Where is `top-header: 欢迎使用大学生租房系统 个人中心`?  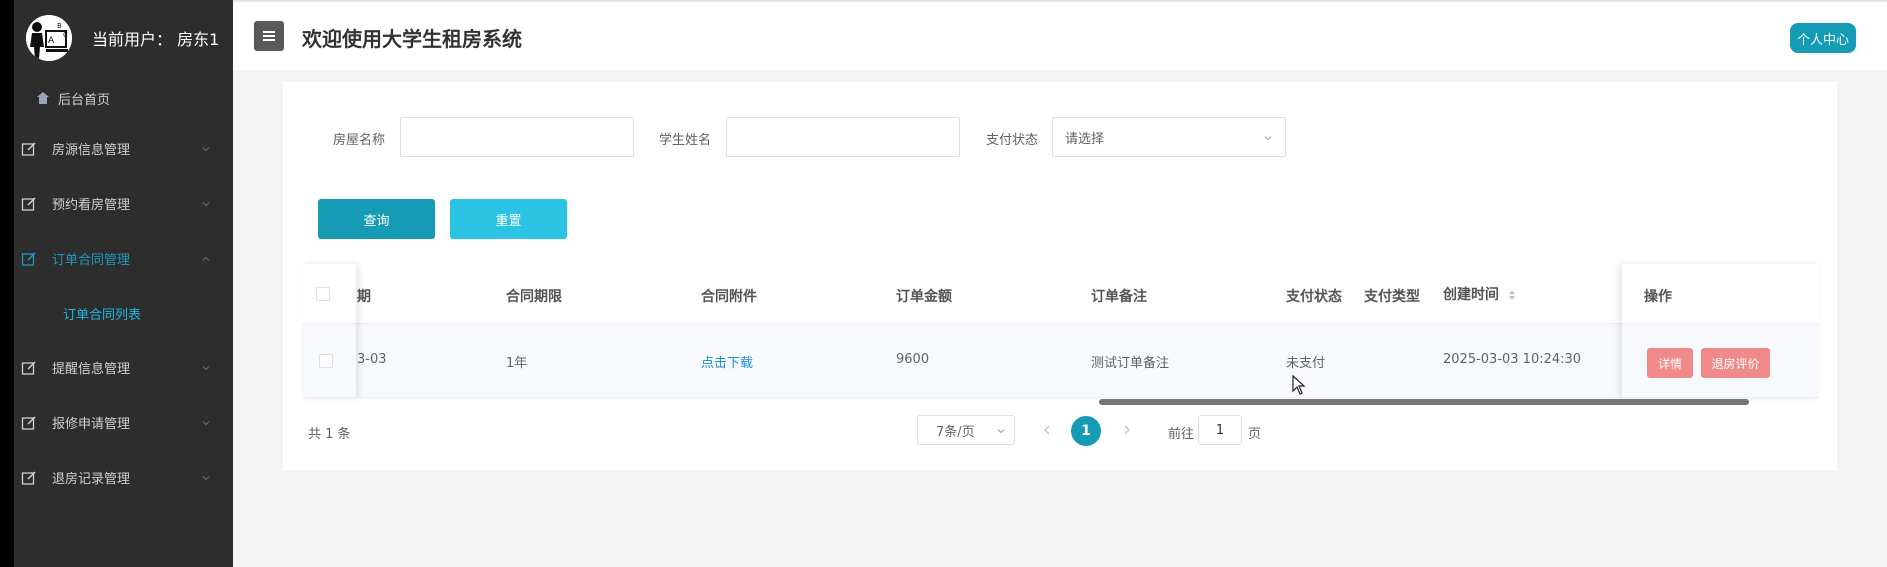 top-header: 欢迎使用大学生租房系统 个人中心 is located at coordinates (1060, 35).